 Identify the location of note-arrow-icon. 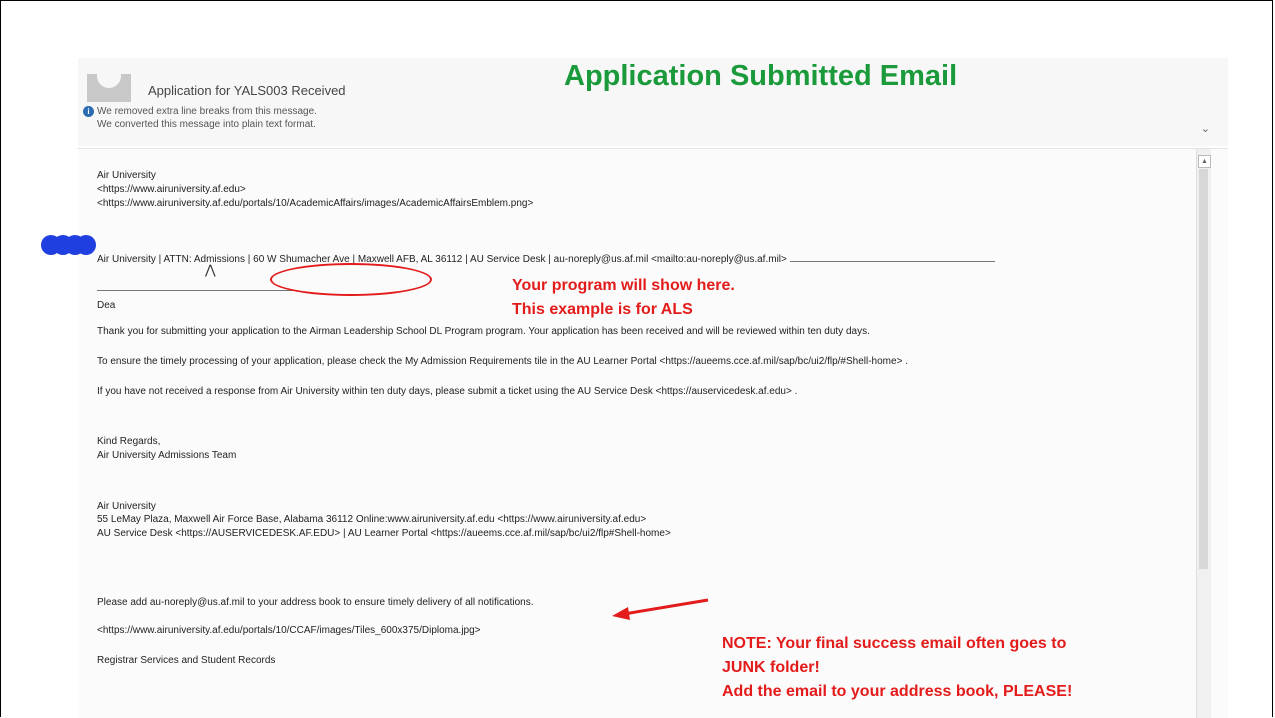
(660, 609).